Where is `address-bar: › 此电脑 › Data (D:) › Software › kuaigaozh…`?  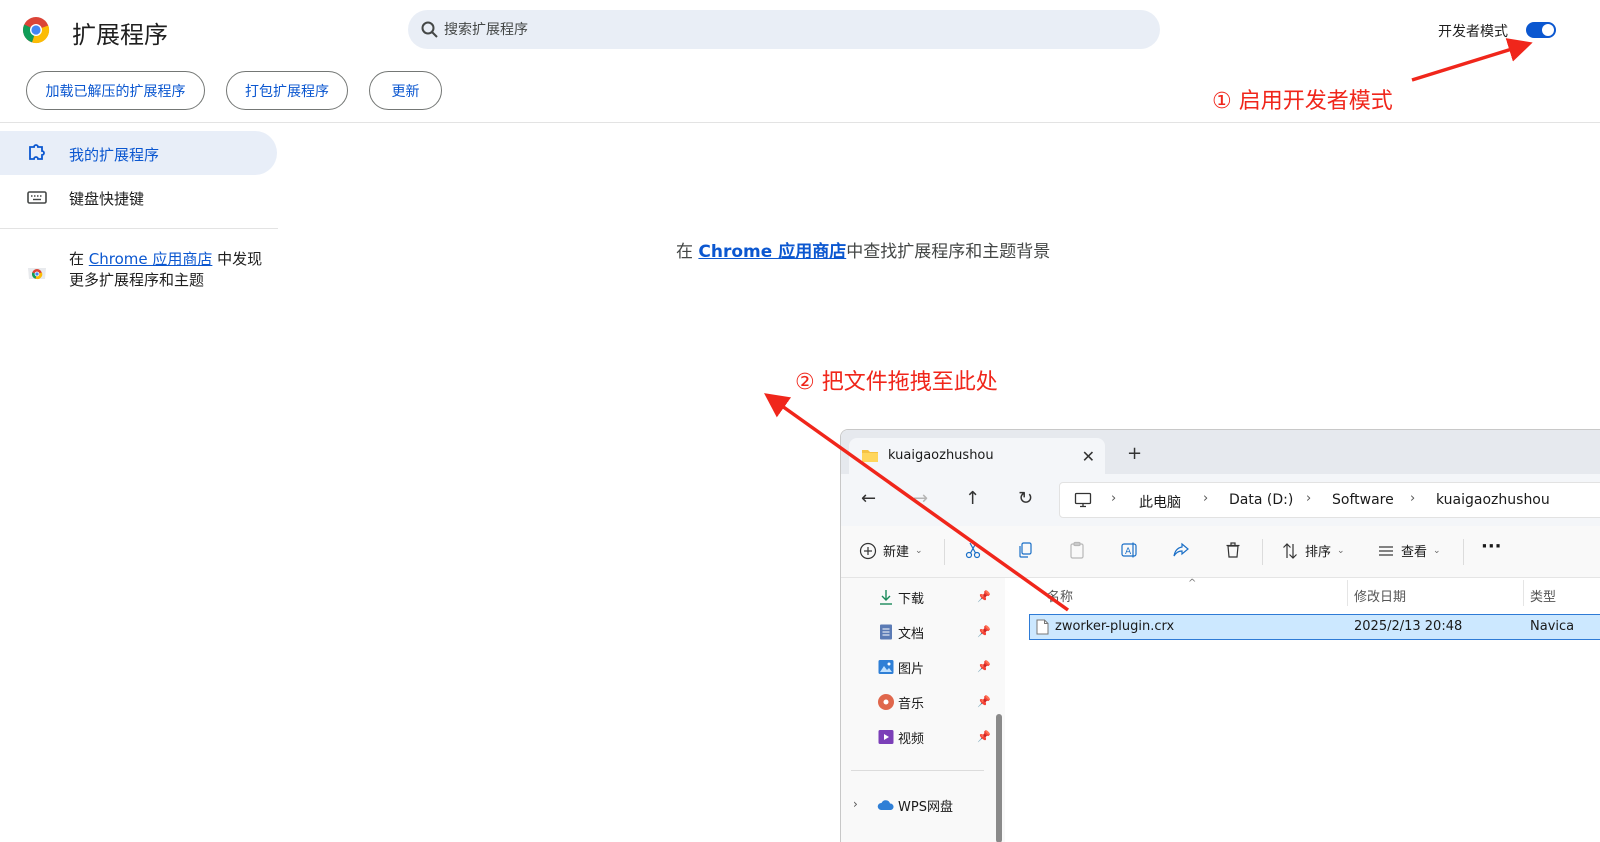 address-bar: › 此电脑 › Data (D:) › Software › kuaigaozh… is located at coordinates (1329, 500).